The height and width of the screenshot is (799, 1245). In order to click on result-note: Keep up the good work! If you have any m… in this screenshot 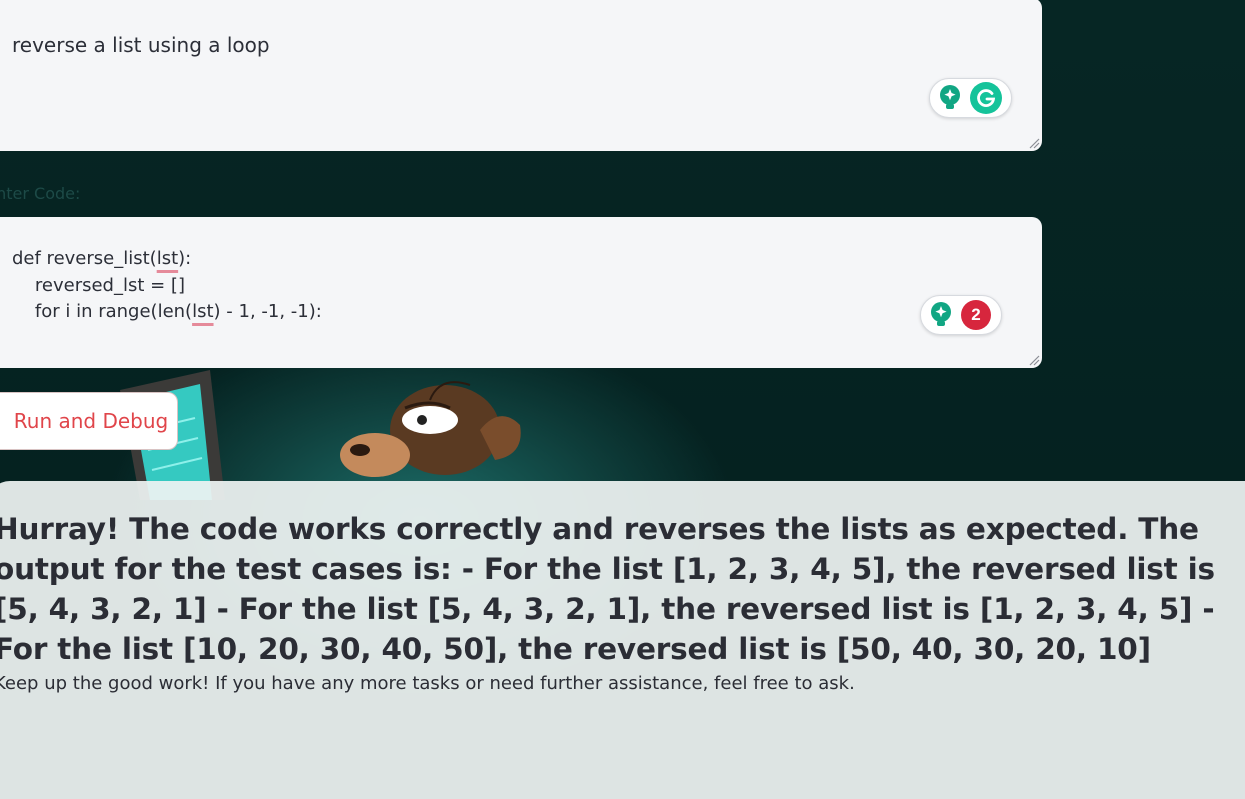, I will do `click(427, 683)`.